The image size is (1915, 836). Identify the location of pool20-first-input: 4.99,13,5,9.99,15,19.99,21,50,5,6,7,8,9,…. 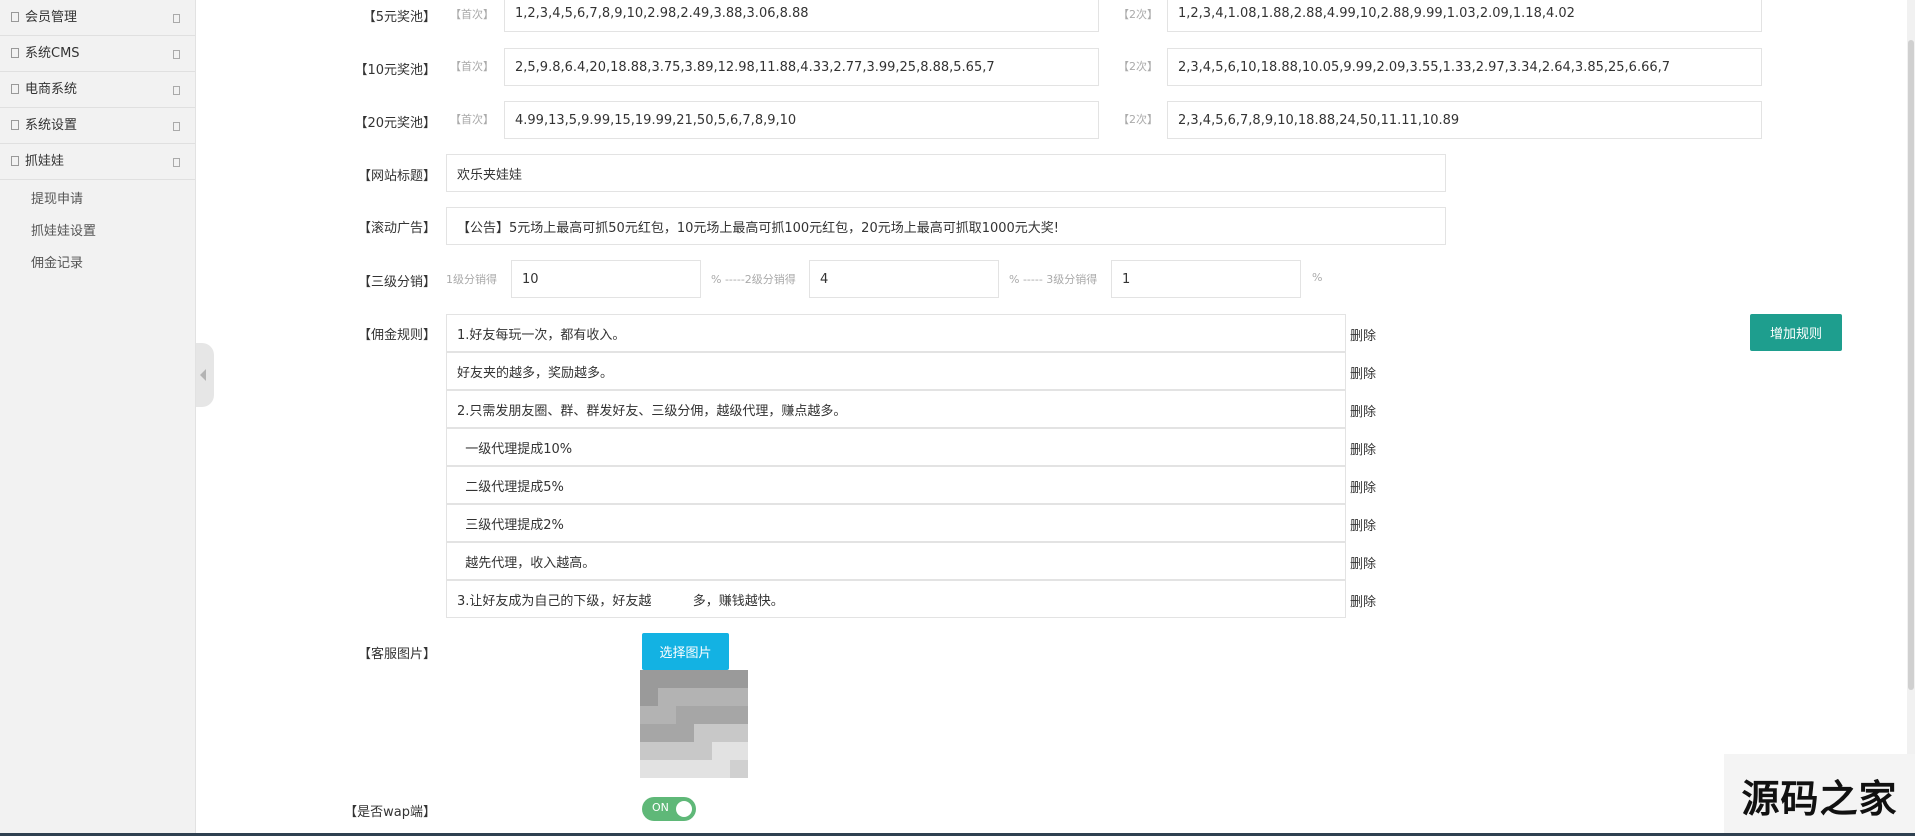
(801, 120).